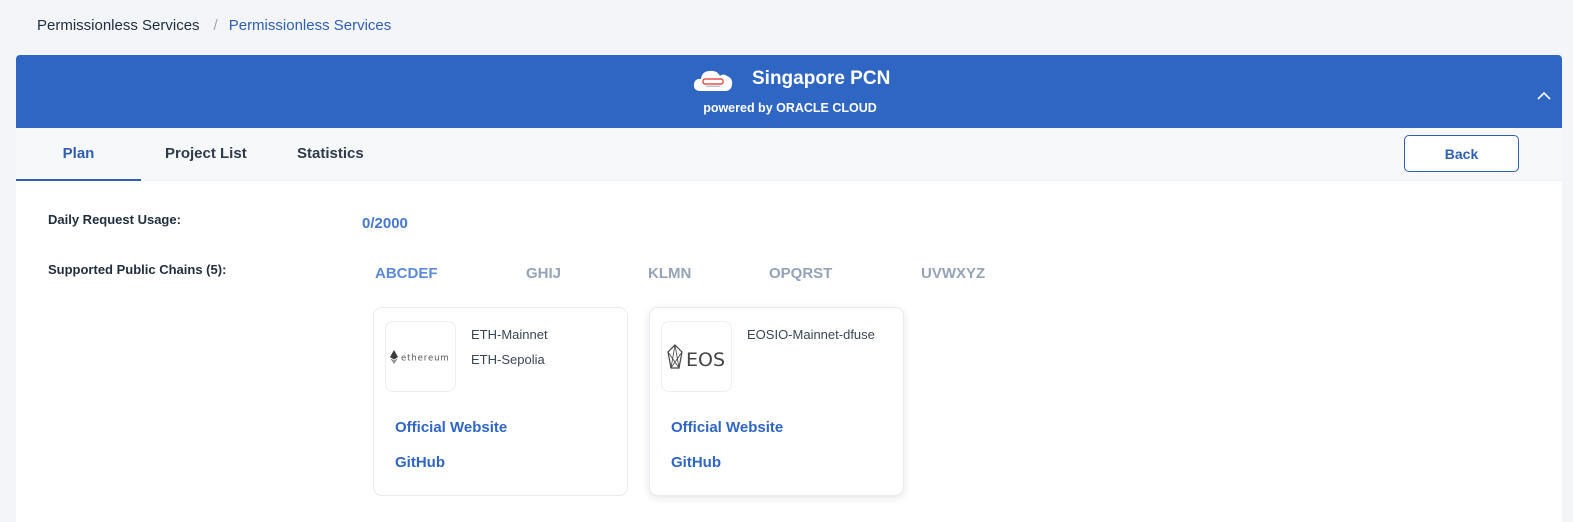 The width and height of the screenshot is (1573, 522). I want to click on chain-group-ghij: GHIJ, so click(543, 273).